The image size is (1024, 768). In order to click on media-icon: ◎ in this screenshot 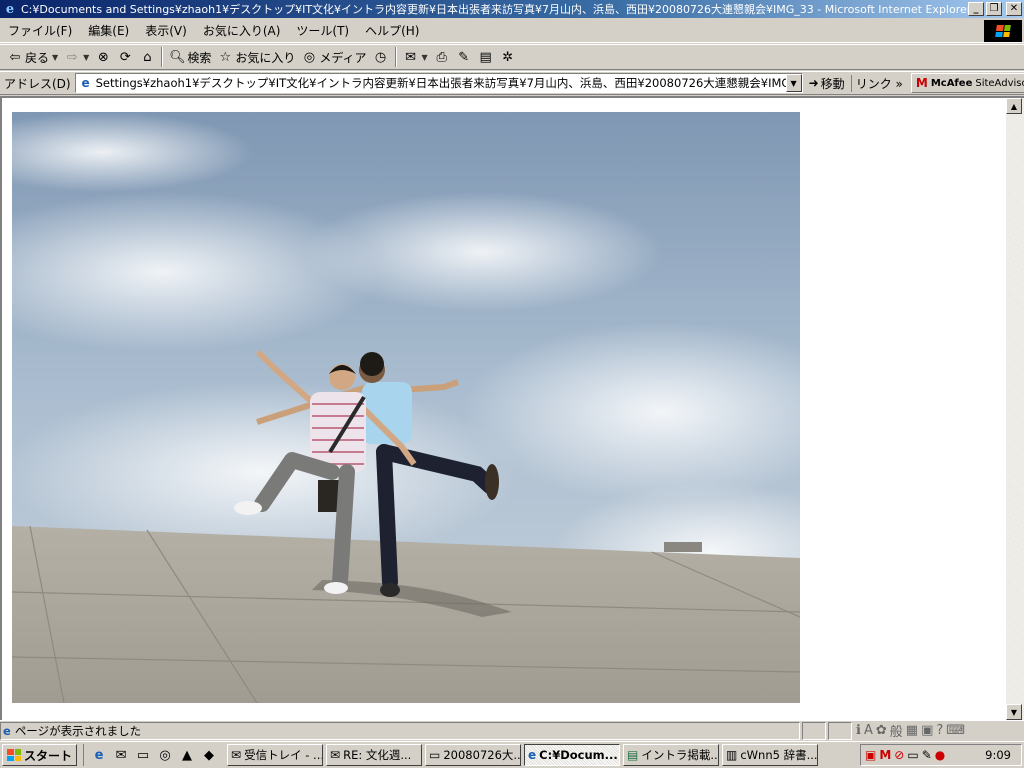, I will do `click(309, 57)`.